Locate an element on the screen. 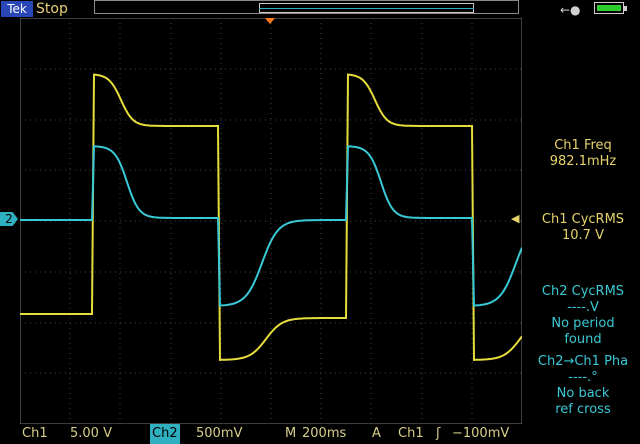  acquisition-status: Stop is located at coordinates (52, 9).